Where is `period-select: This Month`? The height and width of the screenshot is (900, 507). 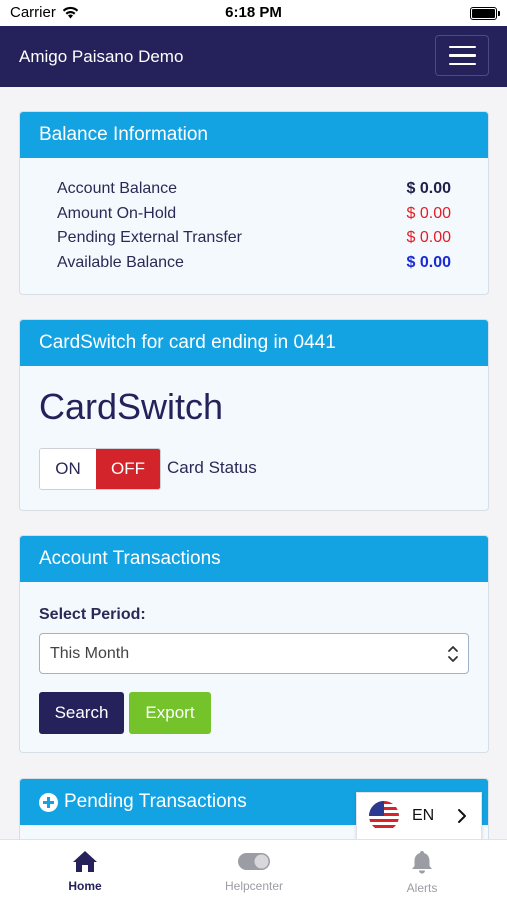
period-select: This Month is located at coordinates (254, 653).